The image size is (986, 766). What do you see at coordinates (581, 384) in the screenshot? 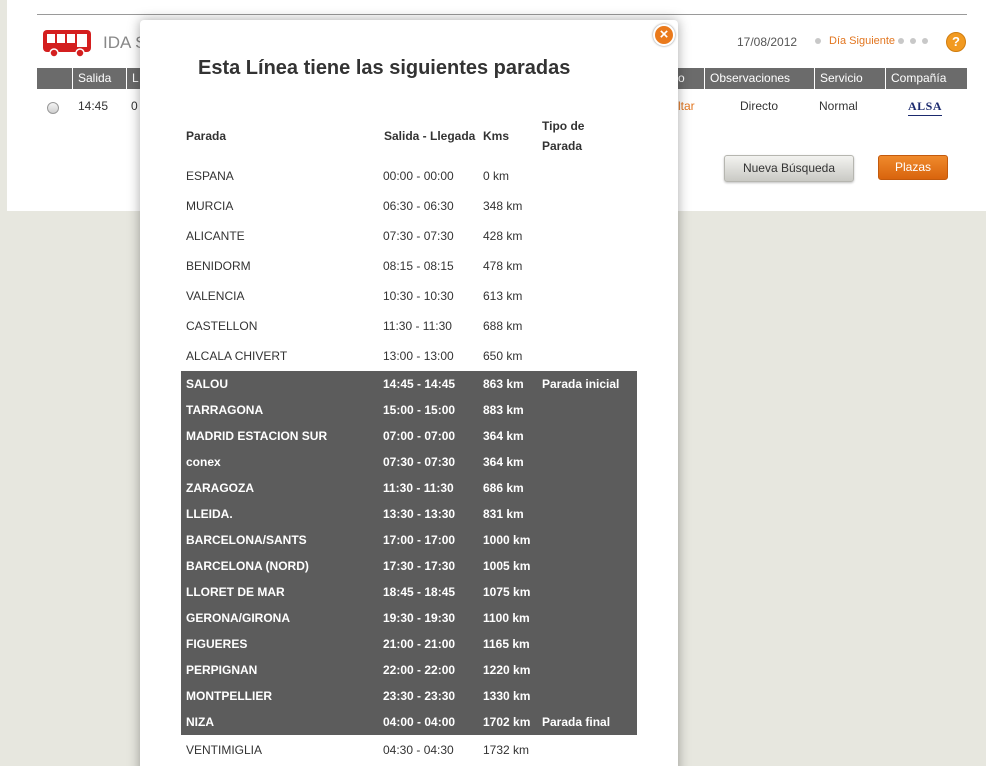
I see `stop-type: Parada inicial` at bounding box center [581, 384].